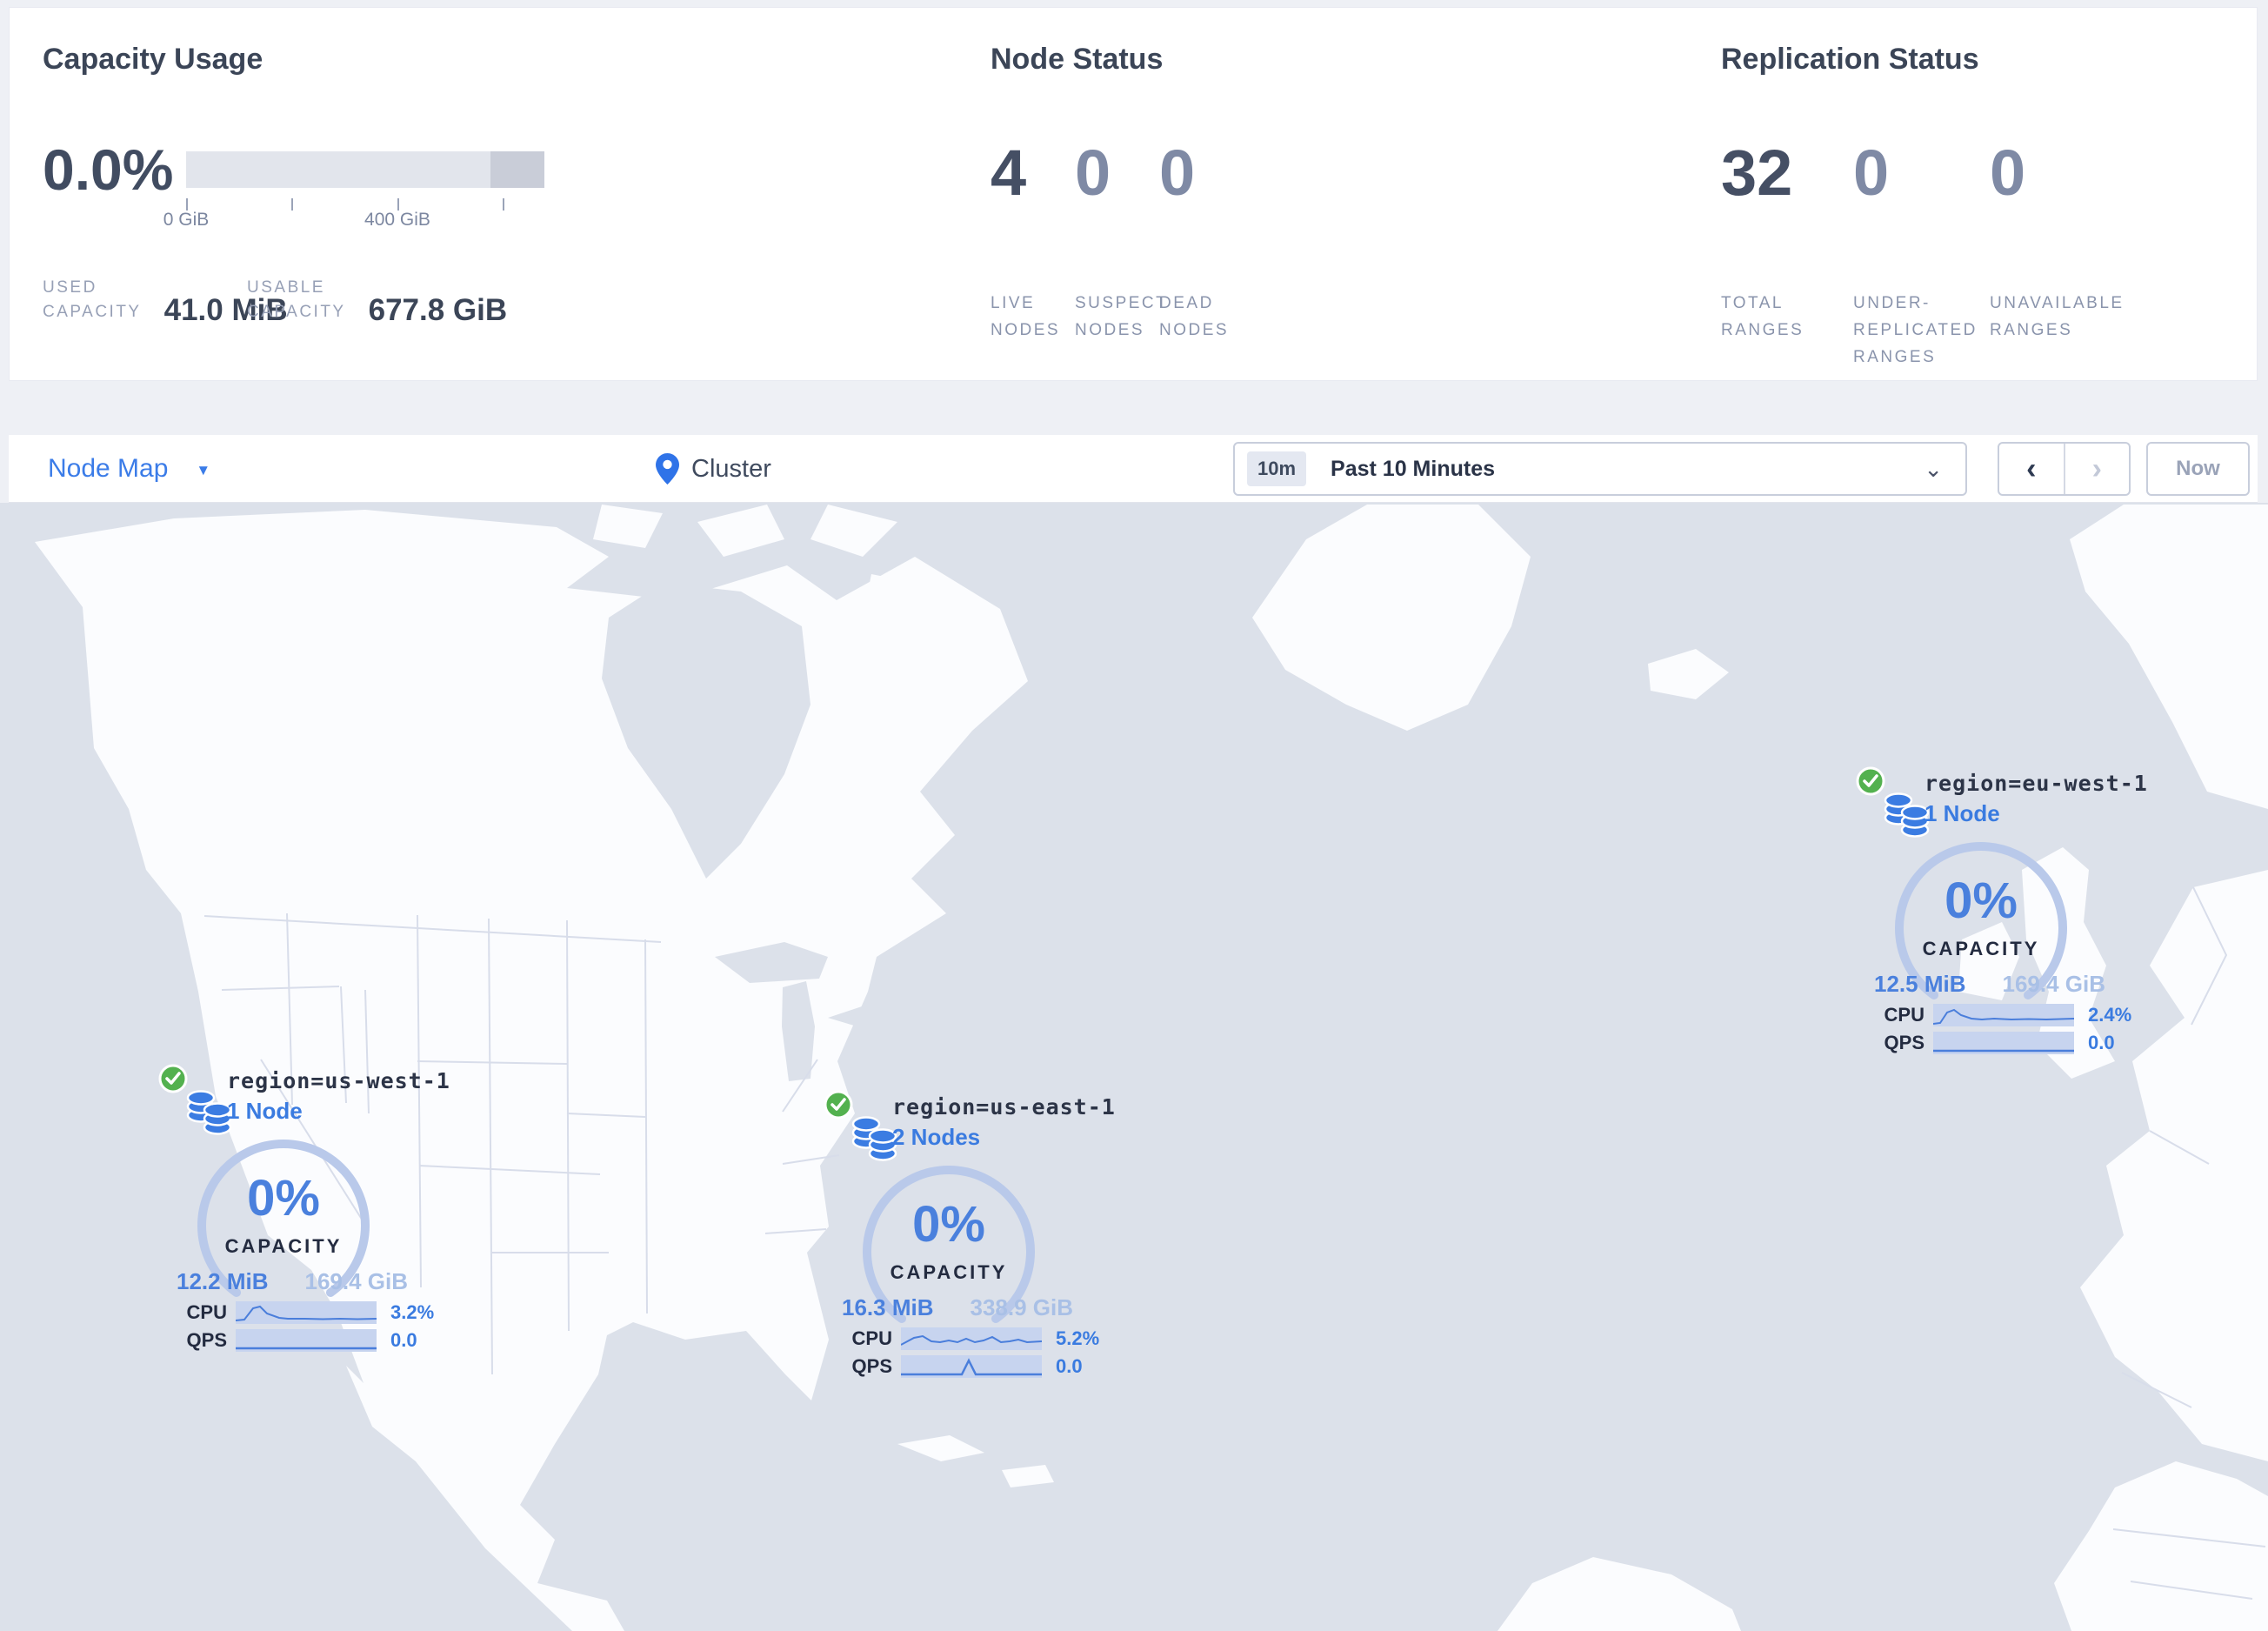 The width and height of the screenshot is (2268, 1631). What do you see at coordinates (1120, 238) in the screenshot?
I see `suspect-nodes-stat: 0 SUSPECT NODES` at bounding box center [1120, 238].